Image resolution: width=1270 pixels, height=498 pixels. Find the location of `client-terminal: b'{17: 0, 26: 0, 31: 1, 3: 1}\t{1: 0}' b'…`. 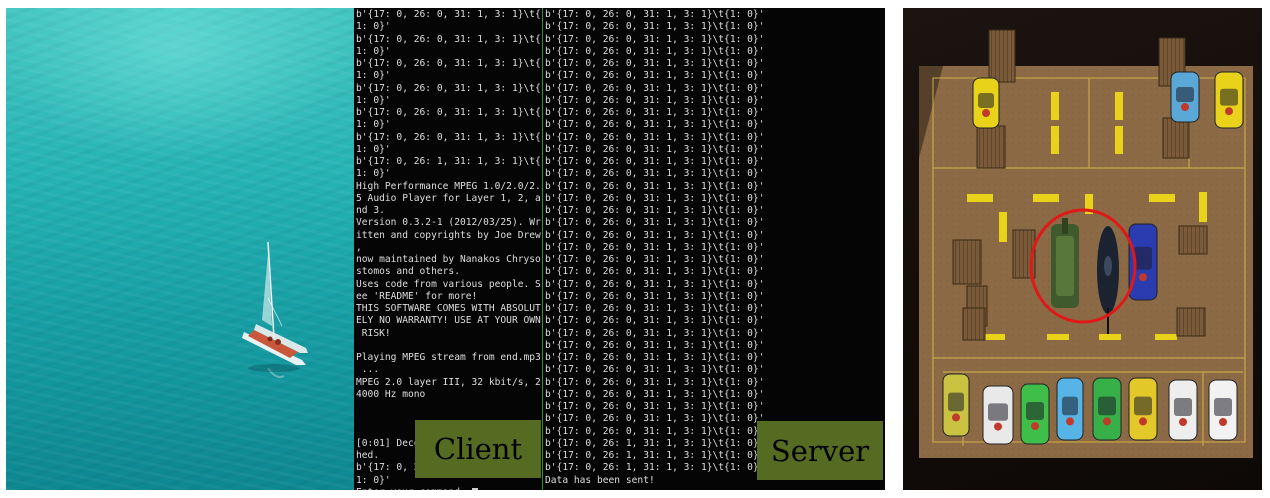

client-terminal: b'{17: 0, 26: 0, 31: 1, 3: 1}\t{1: 0}' b'… is located at coordinates (448, 249).